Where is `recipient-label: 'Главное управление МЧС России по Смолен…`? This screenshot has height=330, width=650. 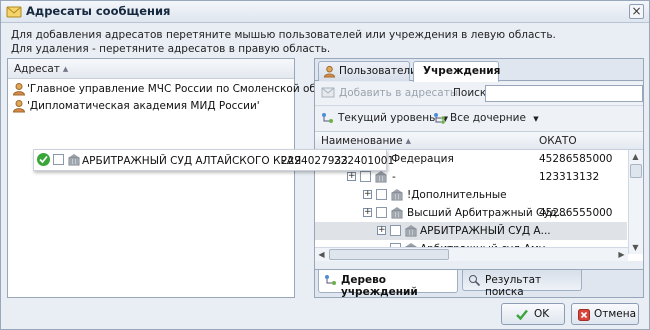 recipient-label: 'Главное управление МЧС России по Смолен… is located at coordinates (189, 89).